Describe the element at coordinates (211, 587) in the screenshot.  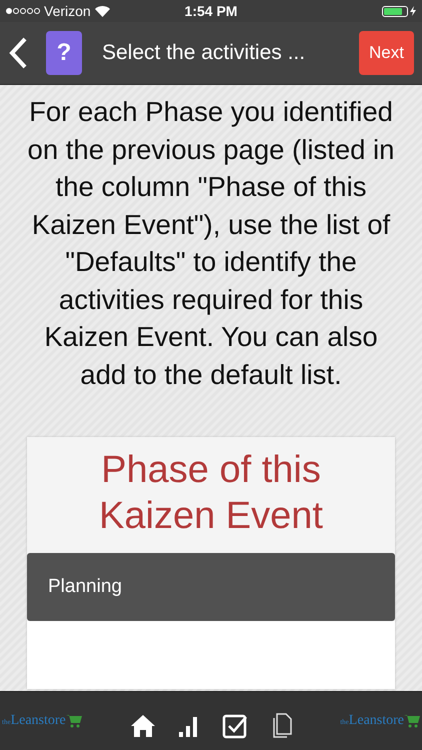
I see `phase-item: Planning` at that location.